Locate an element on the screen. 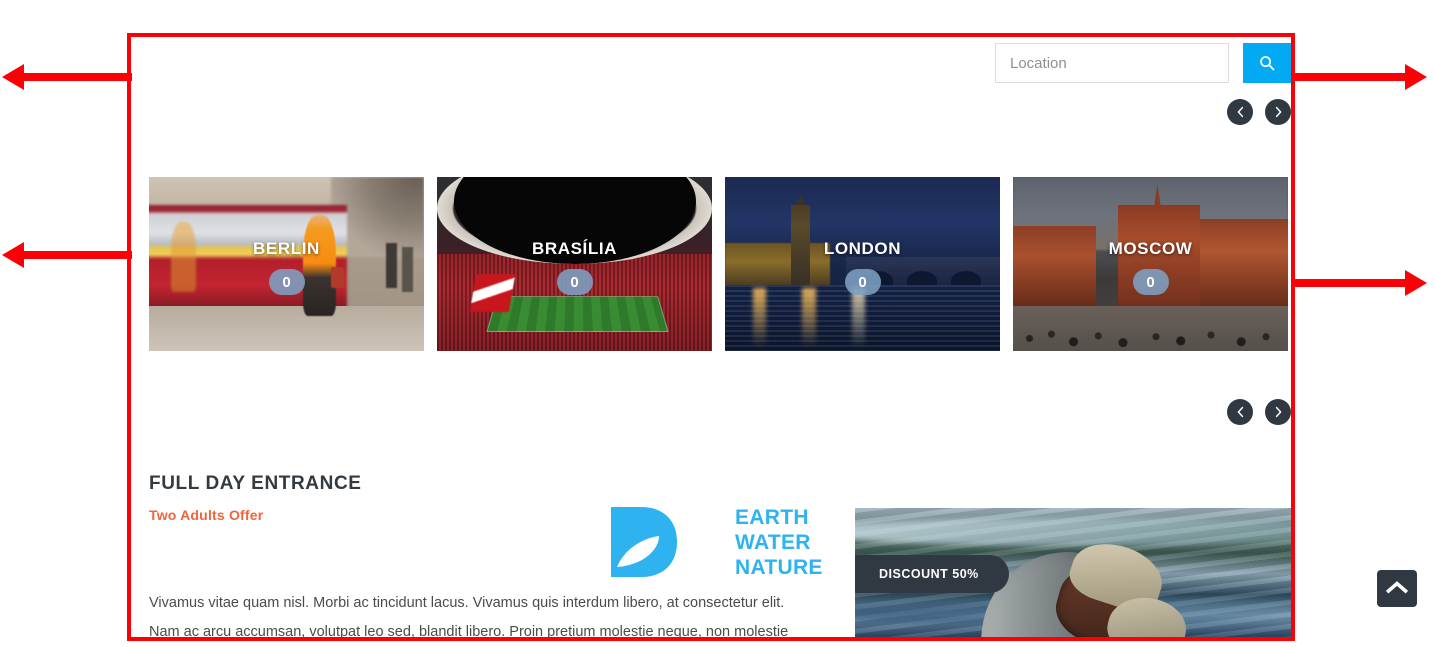  cities-carousel-nav-top is located at coordinates (1259, 112).